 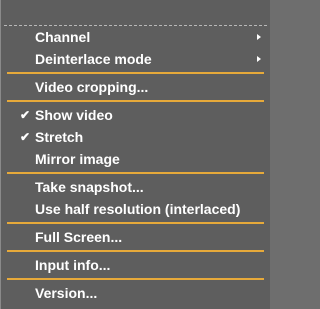 What do you see at coordinates (63, 37) in the screenshot?
I see `menu-item-label: Channel` at bounding box center [63, 37].